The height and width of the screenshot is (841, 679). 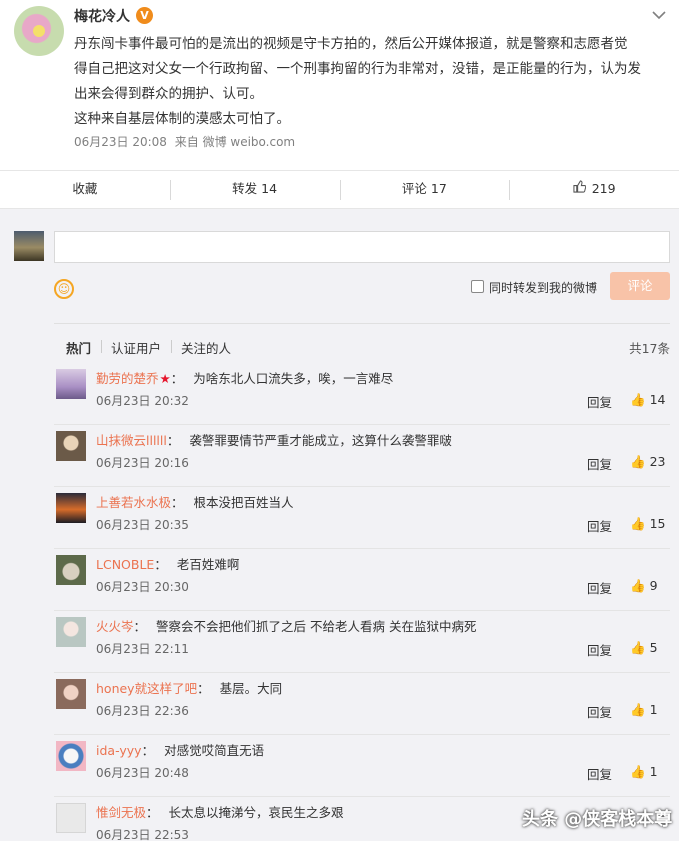 What do you see at coordinates (85, 189) in the screenshot?
I see `favorite-button: 收藏` at bounding box center [85, 189].